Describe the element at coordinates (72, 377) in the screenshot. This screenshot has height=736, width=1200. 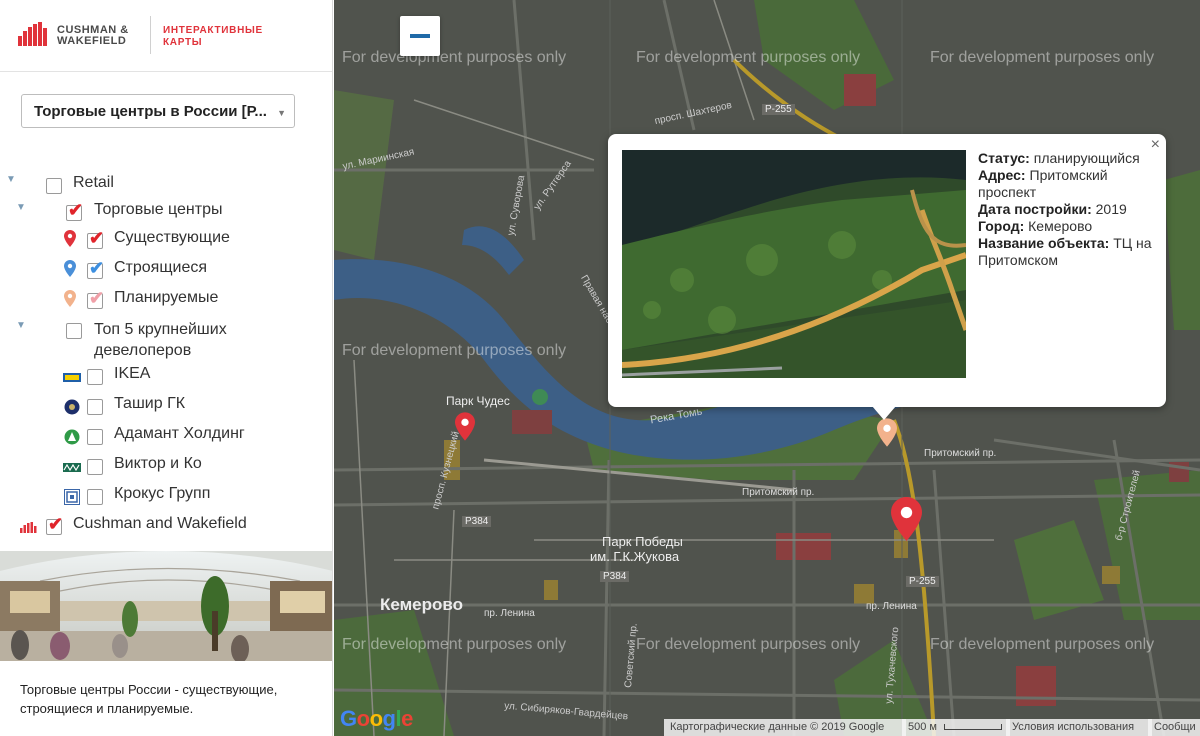
I see `ikea-logo-icon` at that location.